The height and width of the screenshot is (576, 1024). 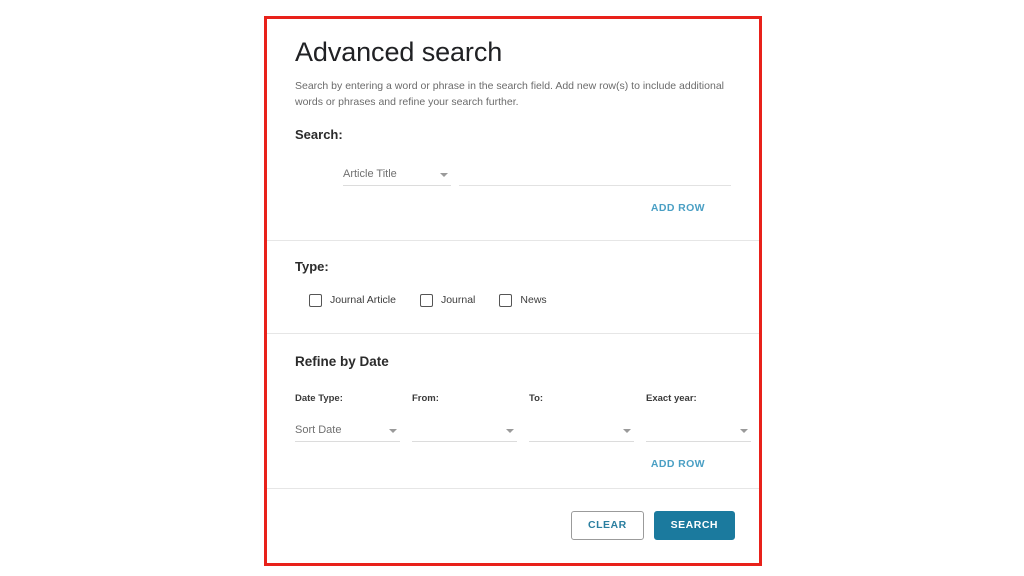 I want to click on date-column-label: To:, so click(x=536, y=398).